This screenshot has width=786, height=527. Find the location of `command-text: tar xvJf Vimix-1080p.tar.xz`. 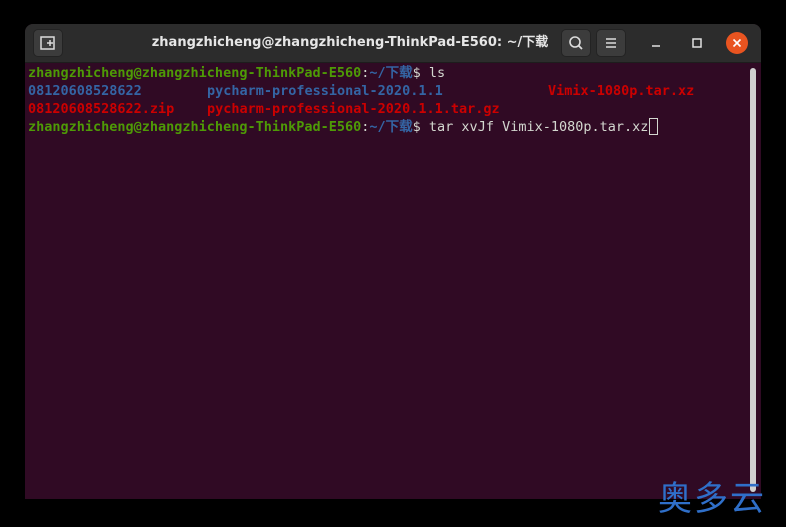

command-text: tar xvJf Vimix-1080p.tar.xz is located at coordinates (538, 127).